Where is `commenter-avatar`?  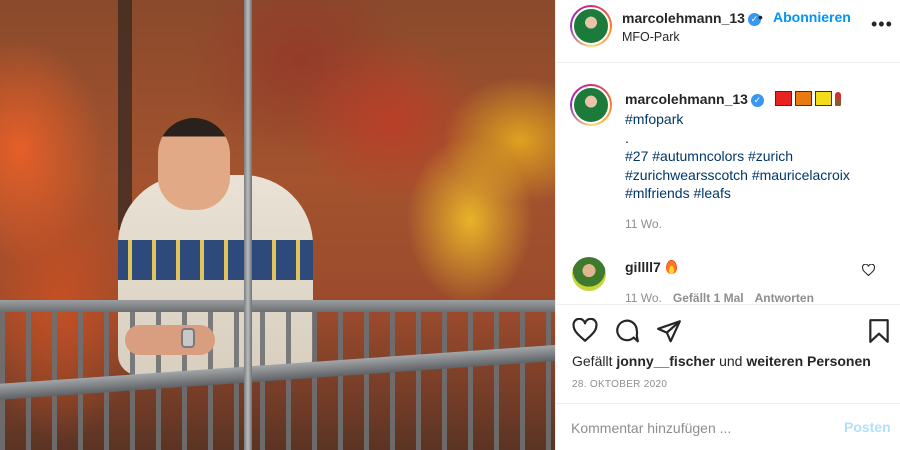
commenter-avatar is located at coordinates (589, 274).